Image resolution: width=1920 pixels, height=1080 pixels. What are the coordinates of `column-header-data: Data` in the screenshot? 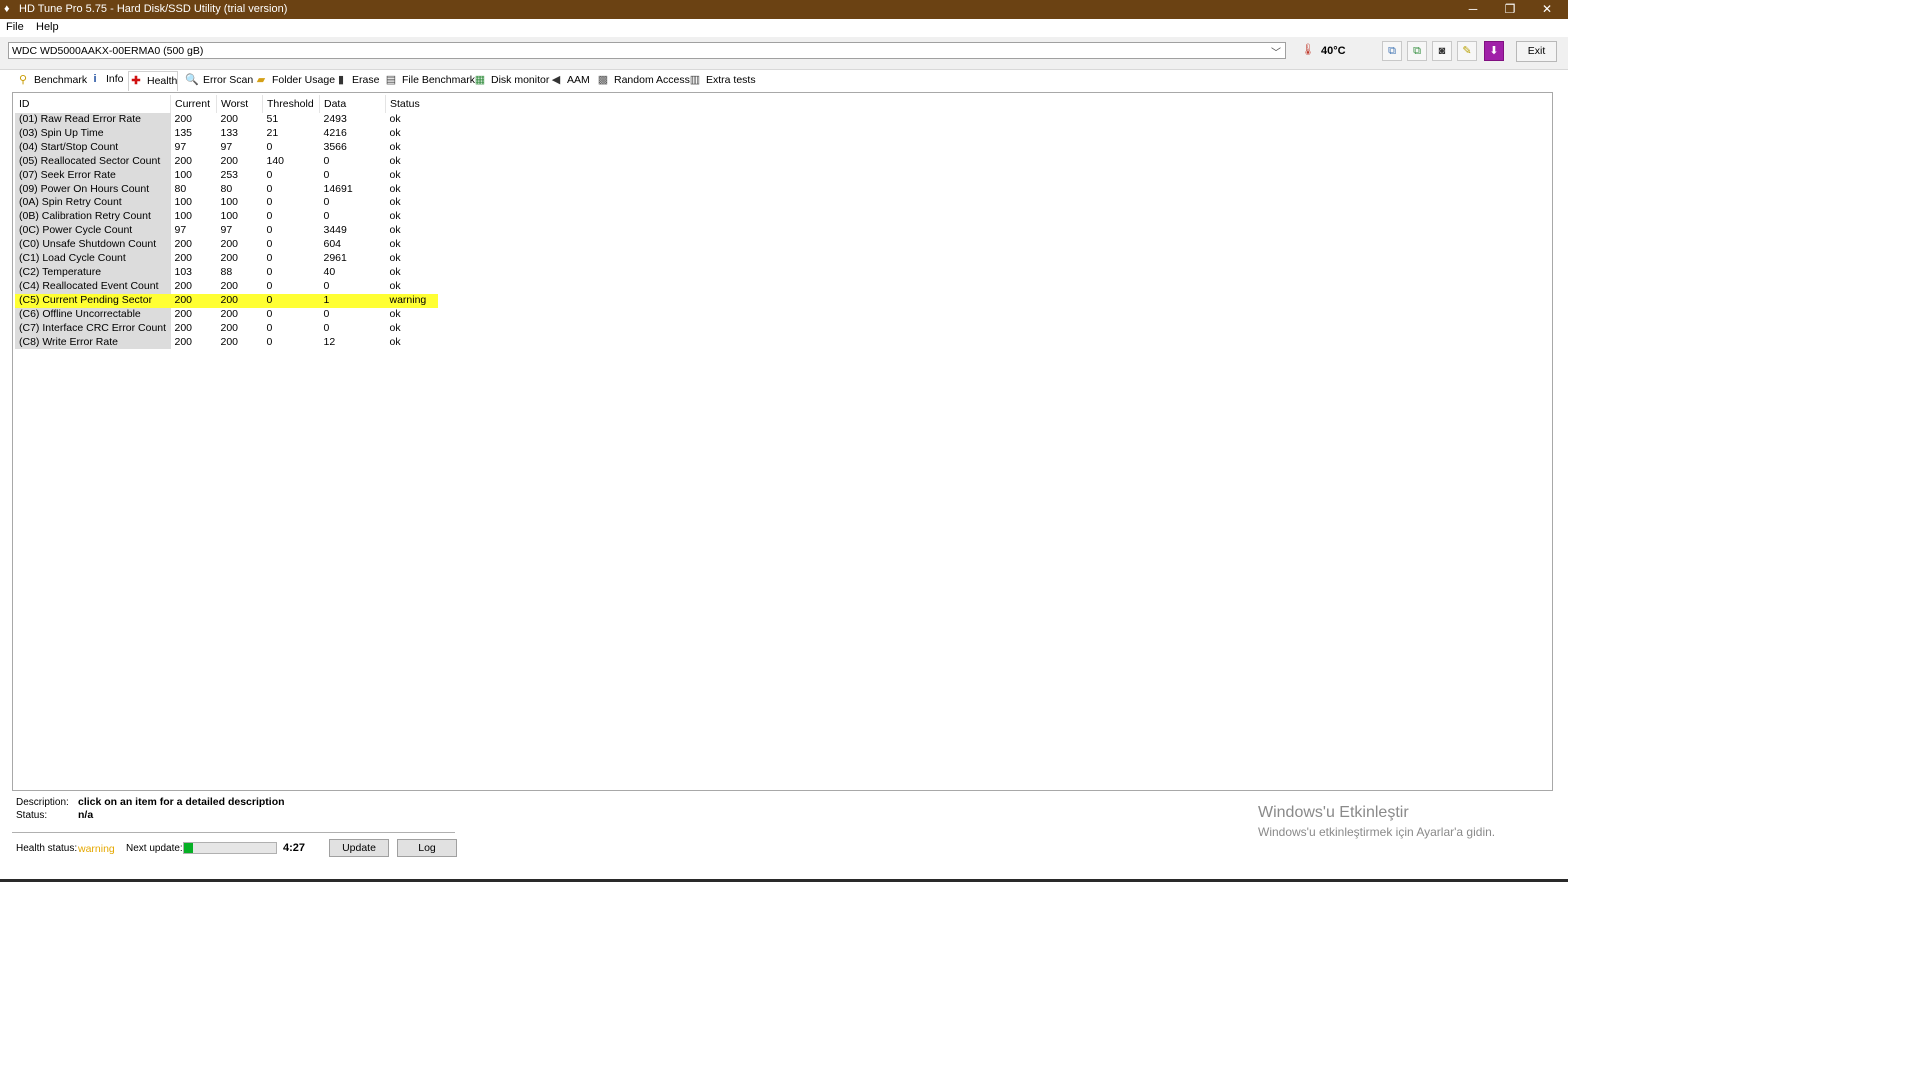 It's located at (352, 104).